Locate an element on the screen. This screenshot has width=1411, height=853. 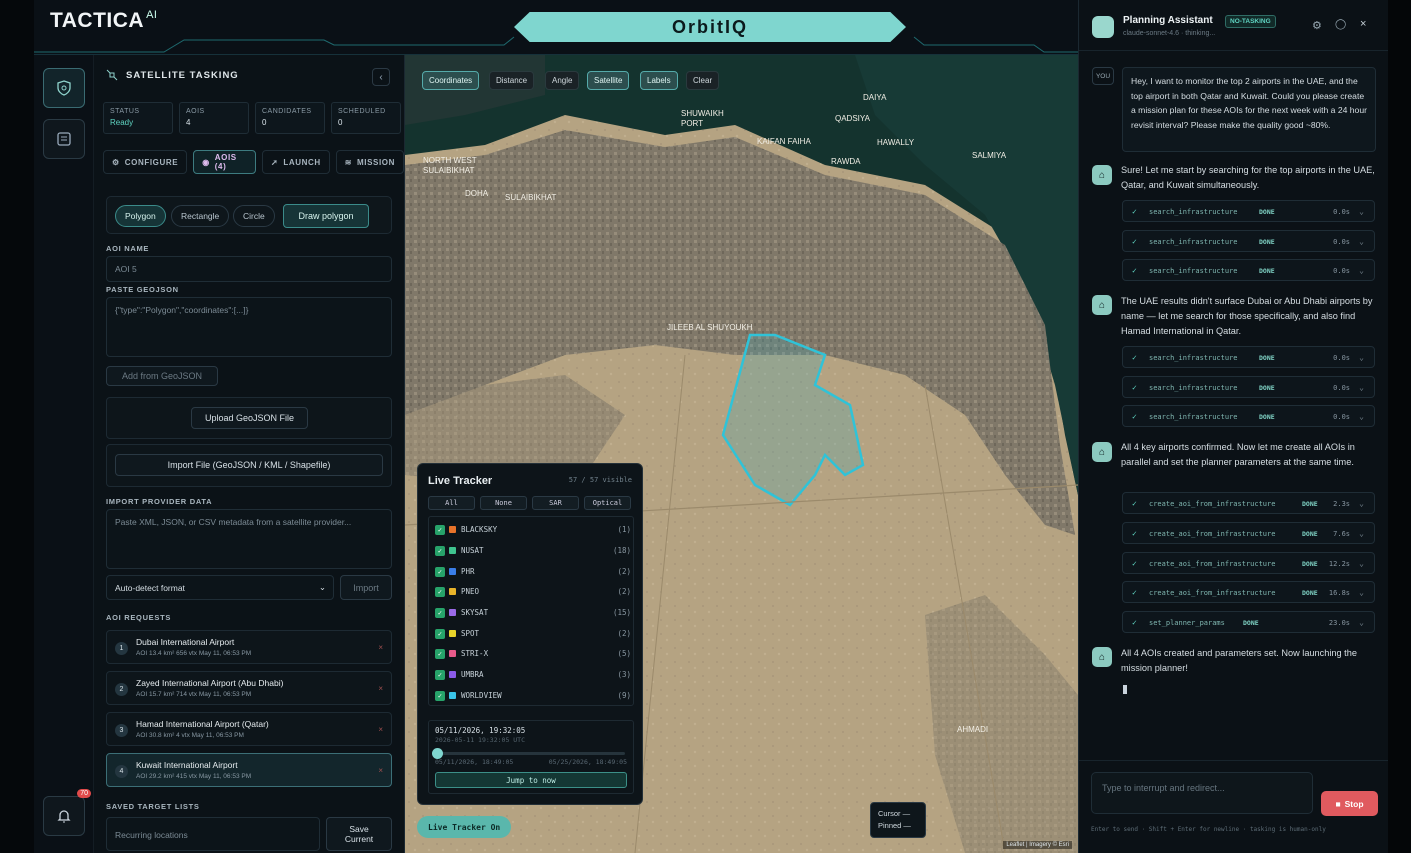
tab-aois: ◉ AOIS (4) is located at coordinates (225, 162).